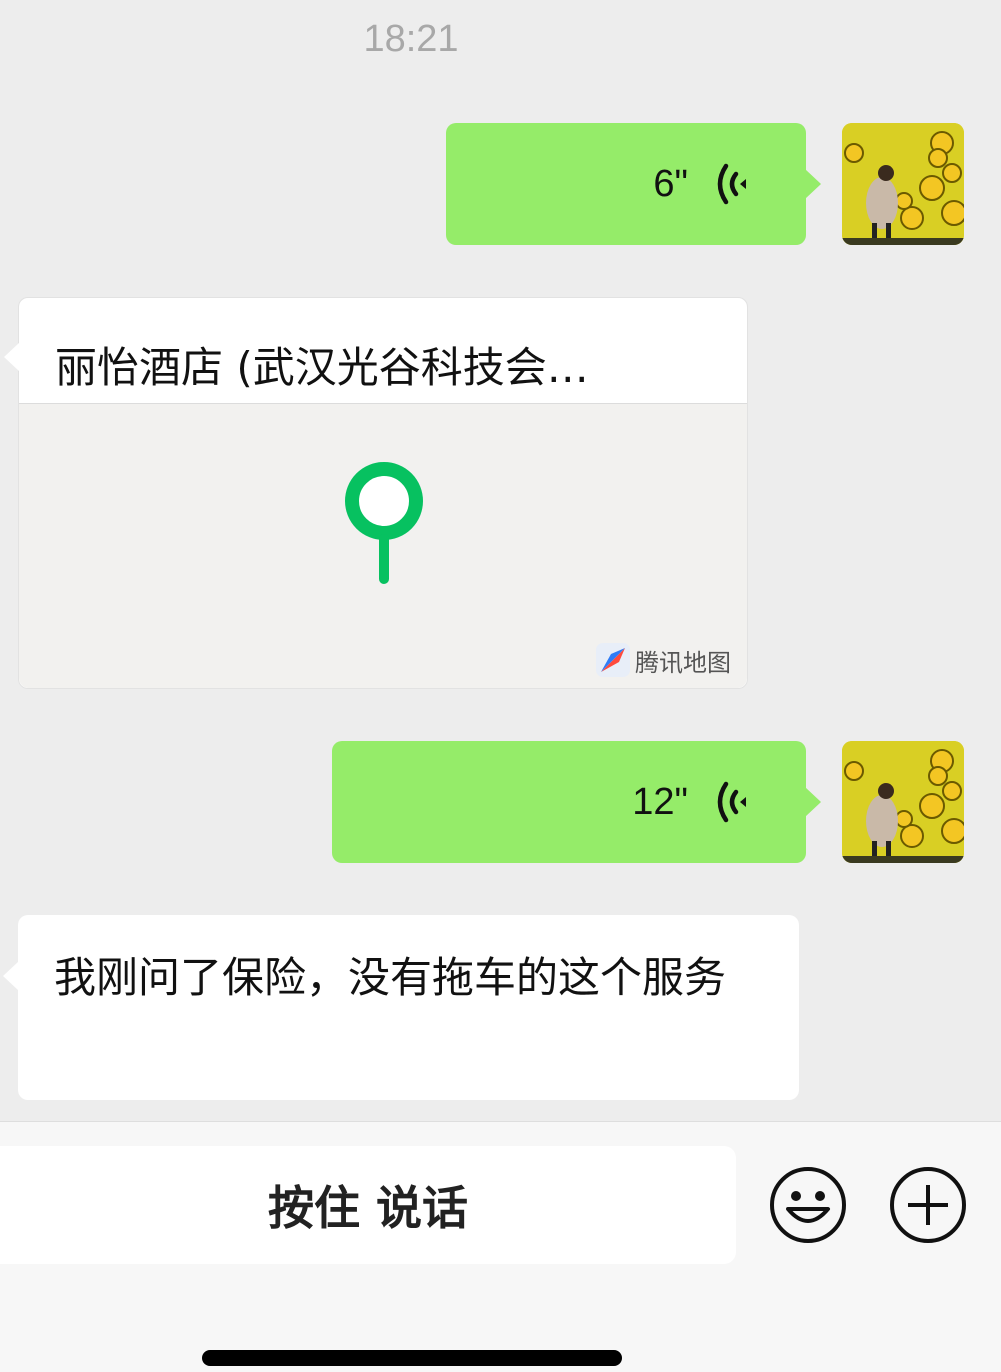  I want to click on text-message-bubble: 我刚问了保险，没有拖车的这个服务, so click(401, 1007).